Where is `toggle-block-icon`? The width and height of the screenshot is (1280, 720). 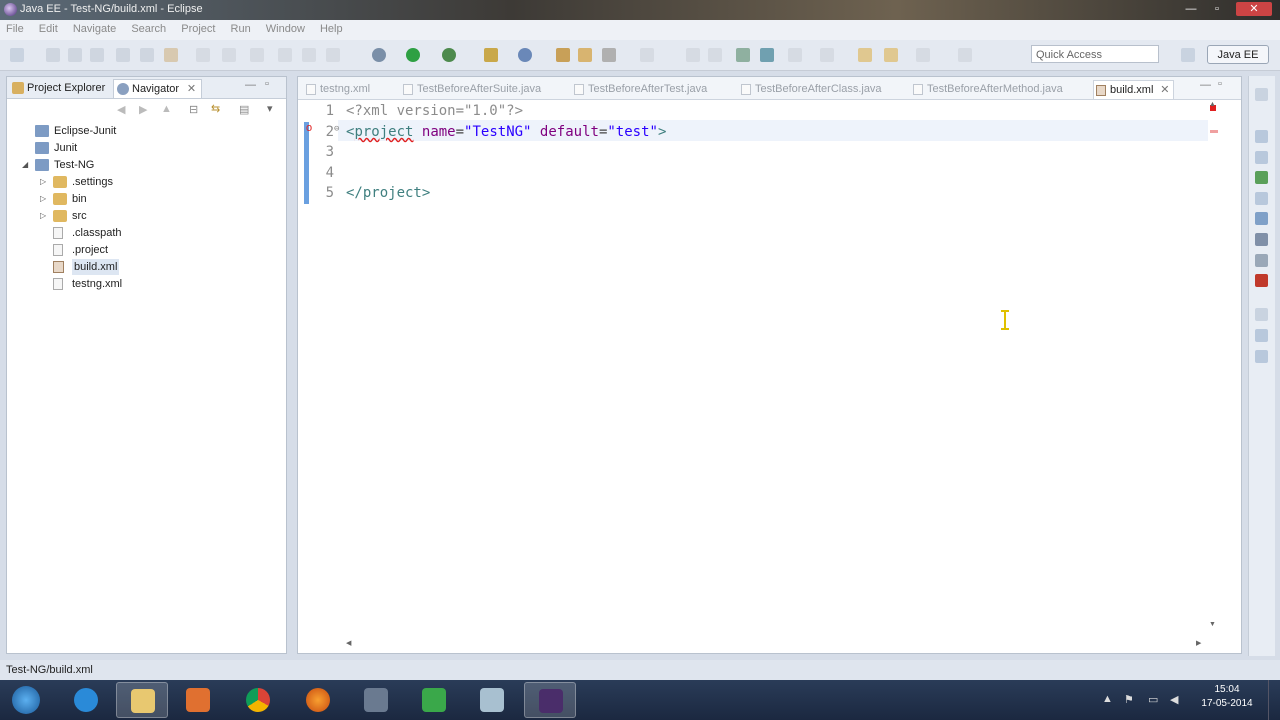
toggle-block-icon is located at coordinates (715, 55).